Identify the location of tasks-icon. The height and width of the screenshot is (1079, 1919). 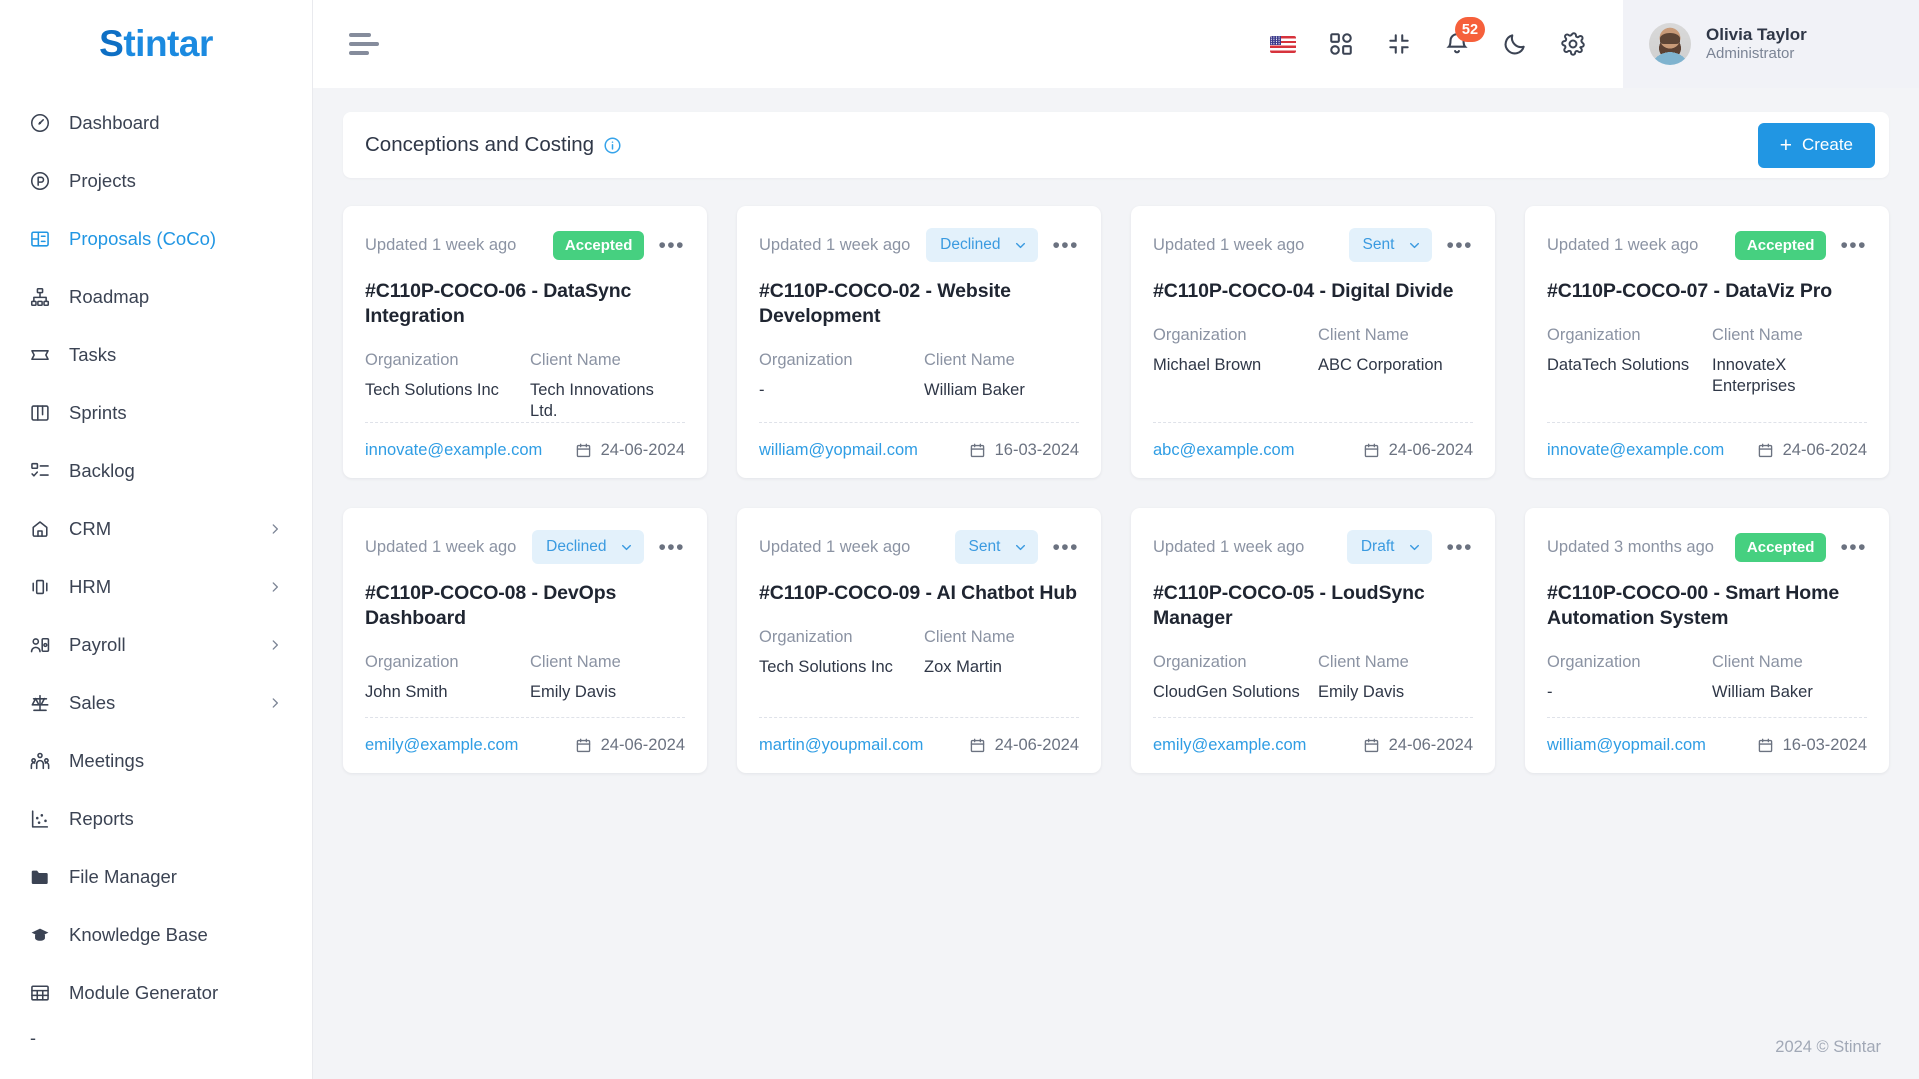
(40, 355).